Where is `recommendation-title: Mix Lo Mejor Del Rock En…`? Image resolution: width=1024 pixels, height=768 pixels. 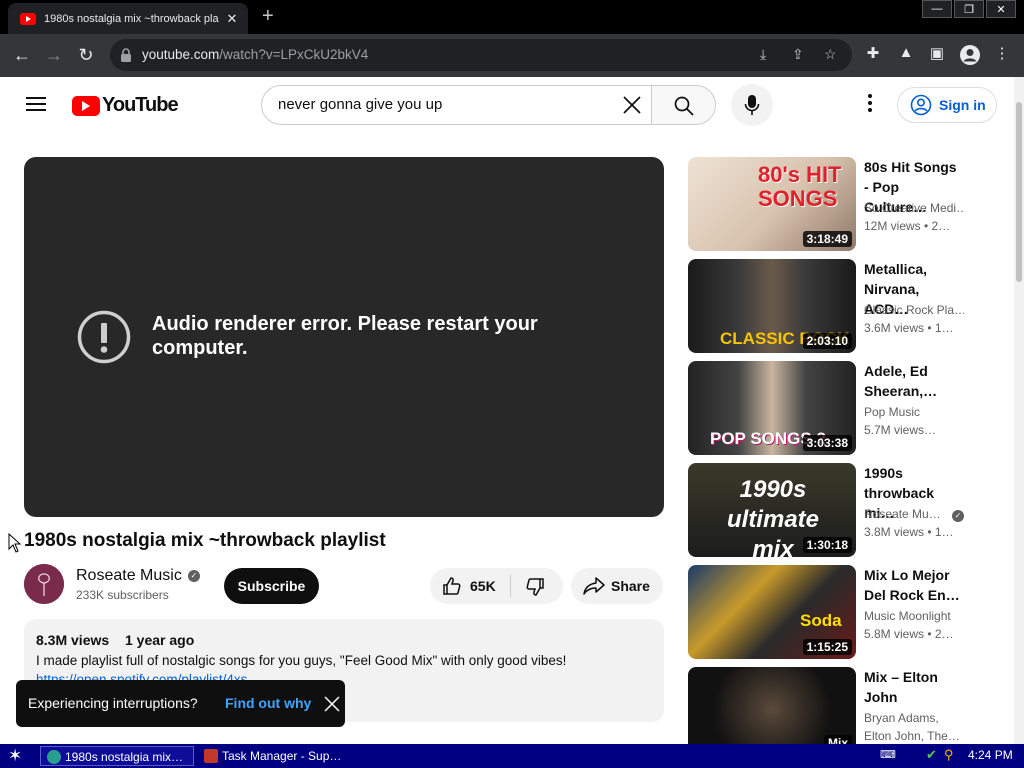
recommendation-title: Mix Lo Mejor Del Rock En… is located at coordinates (914, 585).